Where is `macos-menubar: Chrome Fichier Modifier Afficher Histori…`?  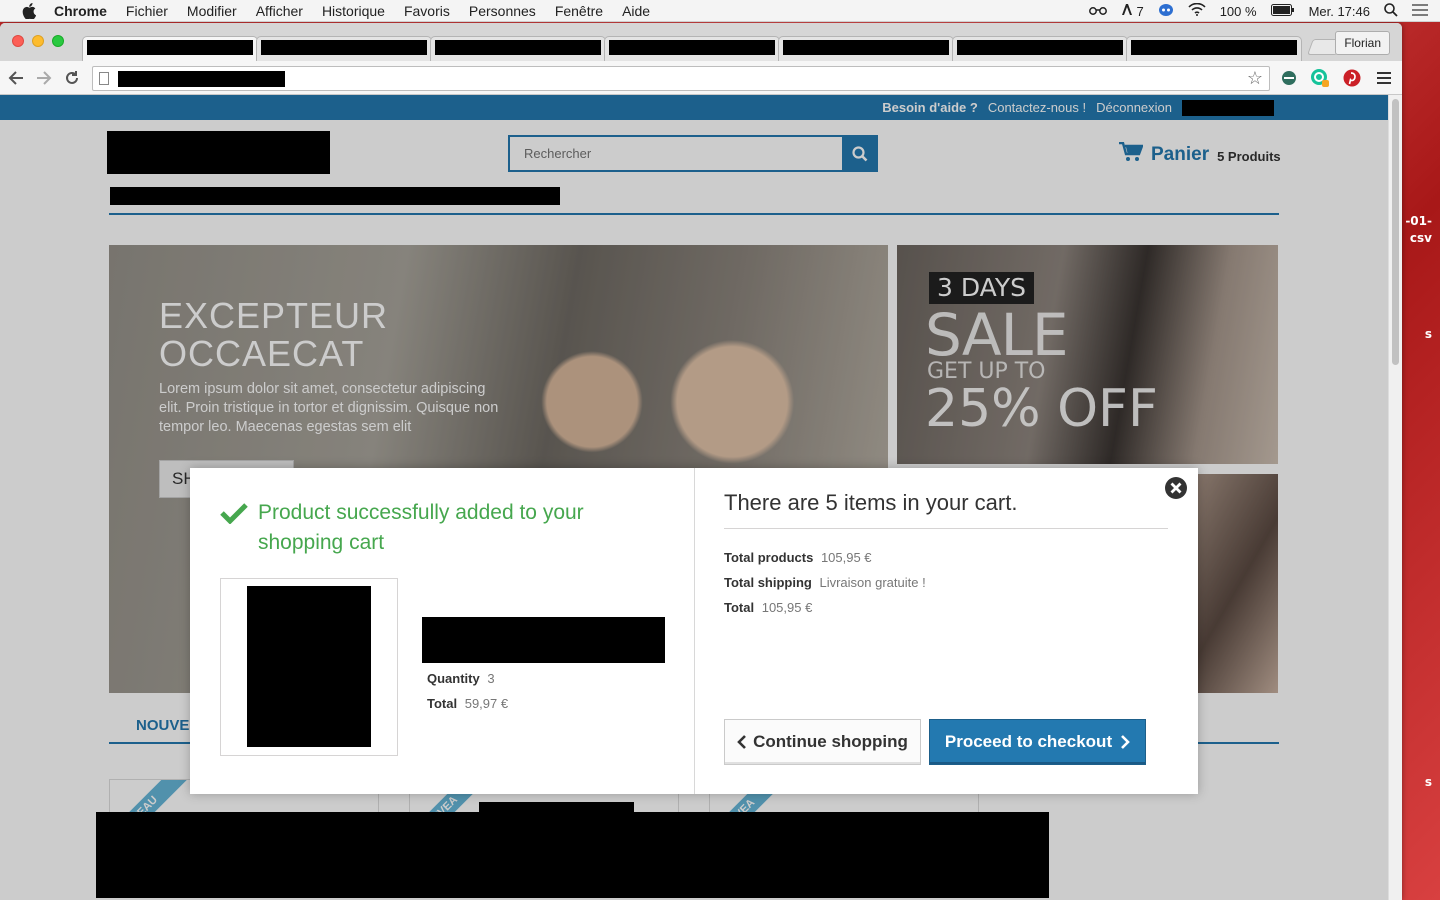 macos-menubar: Chrome Fichier Modifier Afficher Histori… is located at coordinates (720, 11).